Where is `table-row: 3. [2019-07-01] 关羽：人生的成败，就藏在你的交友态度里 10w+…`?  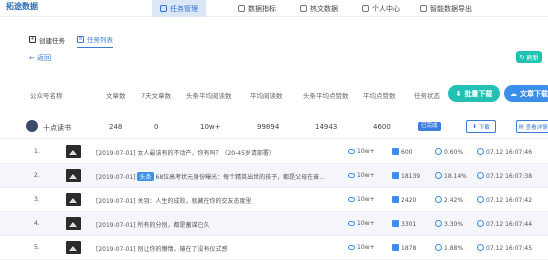
table-row: 3. [2019-07-01] 关羽：人生的成败，就藏在你的交友态度里 10w+… is located at coordinates (274, 200).